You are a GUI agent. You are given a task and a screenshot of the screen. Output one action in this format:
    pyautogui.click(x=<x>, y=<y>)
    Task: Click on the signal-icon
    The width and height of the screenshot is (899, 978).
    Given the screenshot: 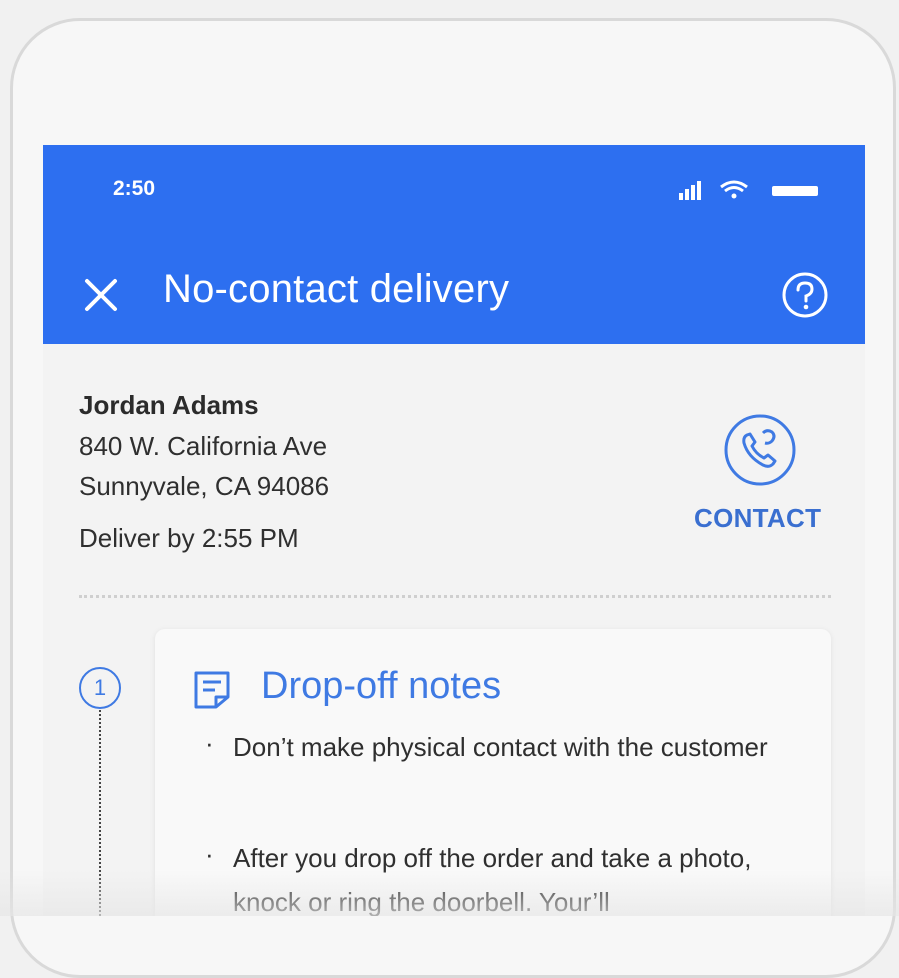 What is the action you would take?
    pyautogui.click(x=690, y=190)
    